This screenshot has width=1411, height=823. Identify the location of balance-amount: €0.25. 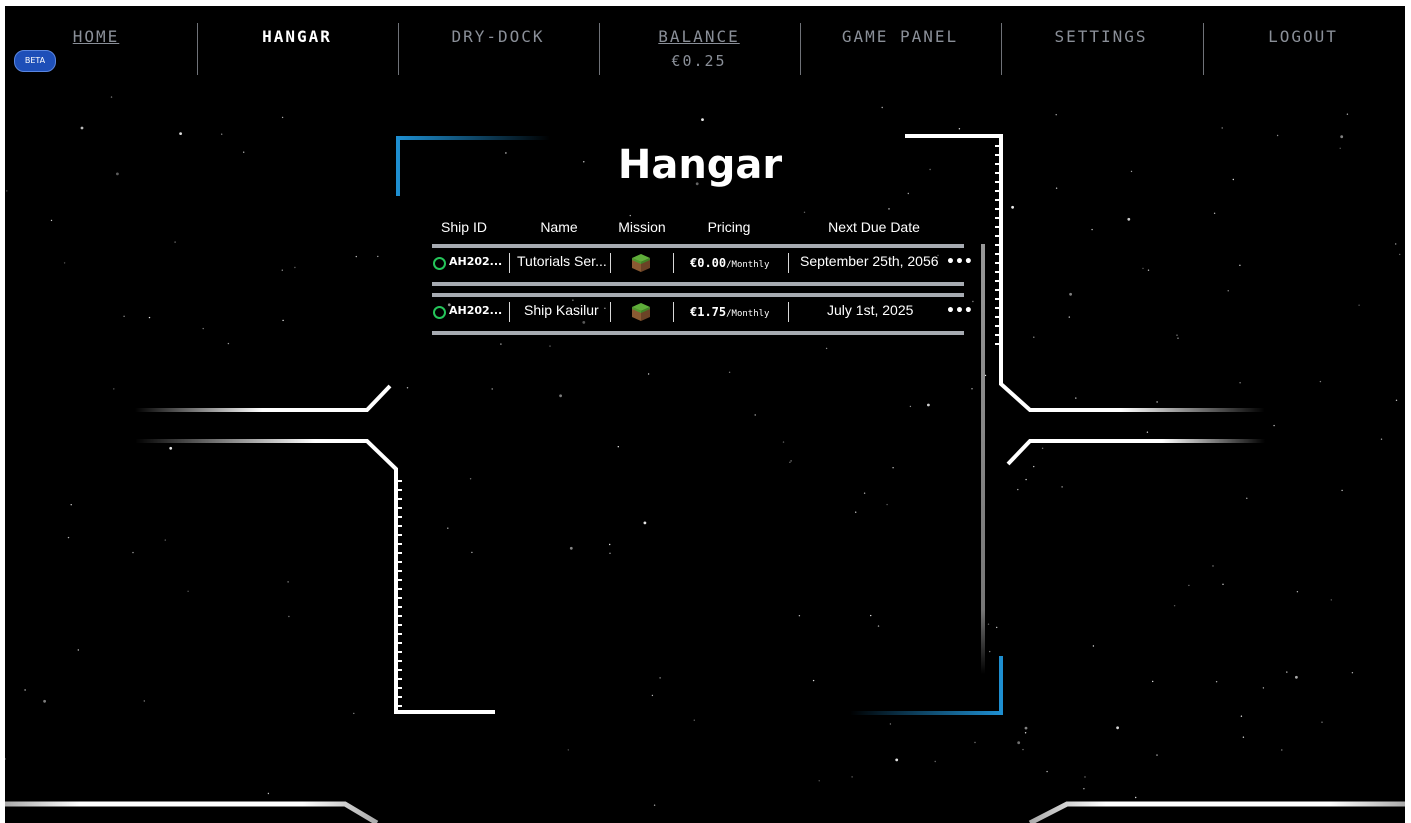
(699, 61).